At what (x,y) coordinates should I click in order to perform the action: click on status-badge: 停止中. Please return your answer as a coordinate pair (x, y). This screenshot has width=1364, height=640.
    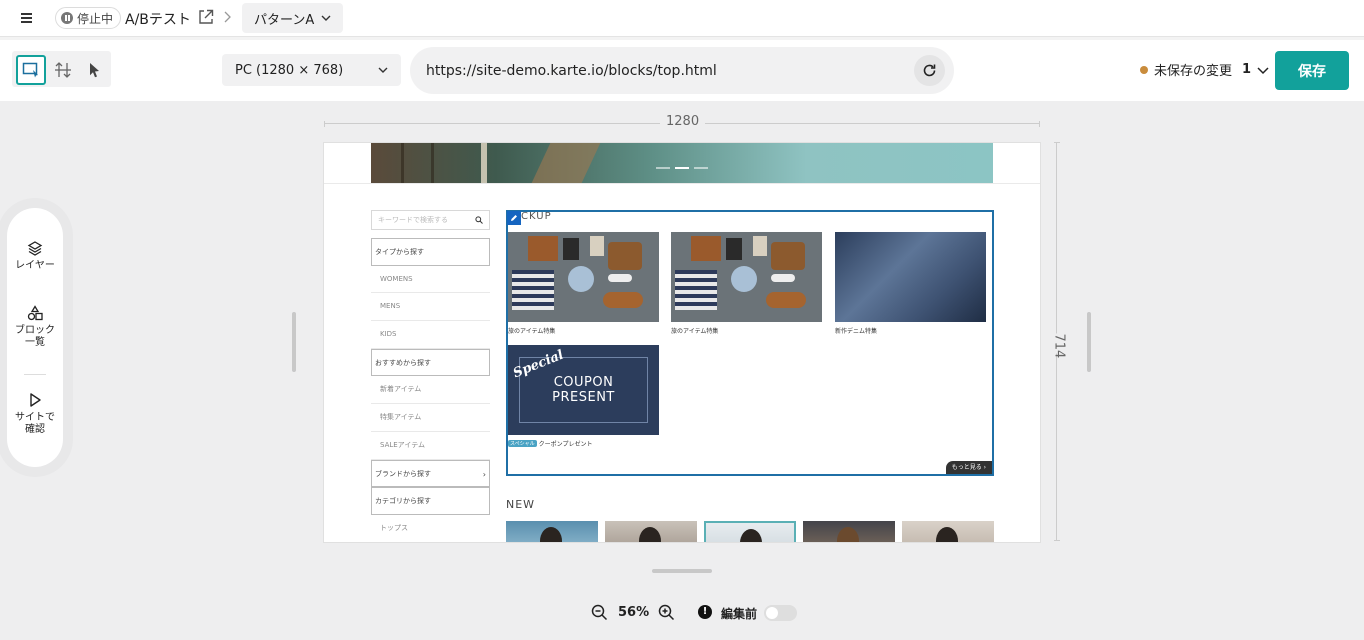
    Looking at the image, I should click on (88, 18).